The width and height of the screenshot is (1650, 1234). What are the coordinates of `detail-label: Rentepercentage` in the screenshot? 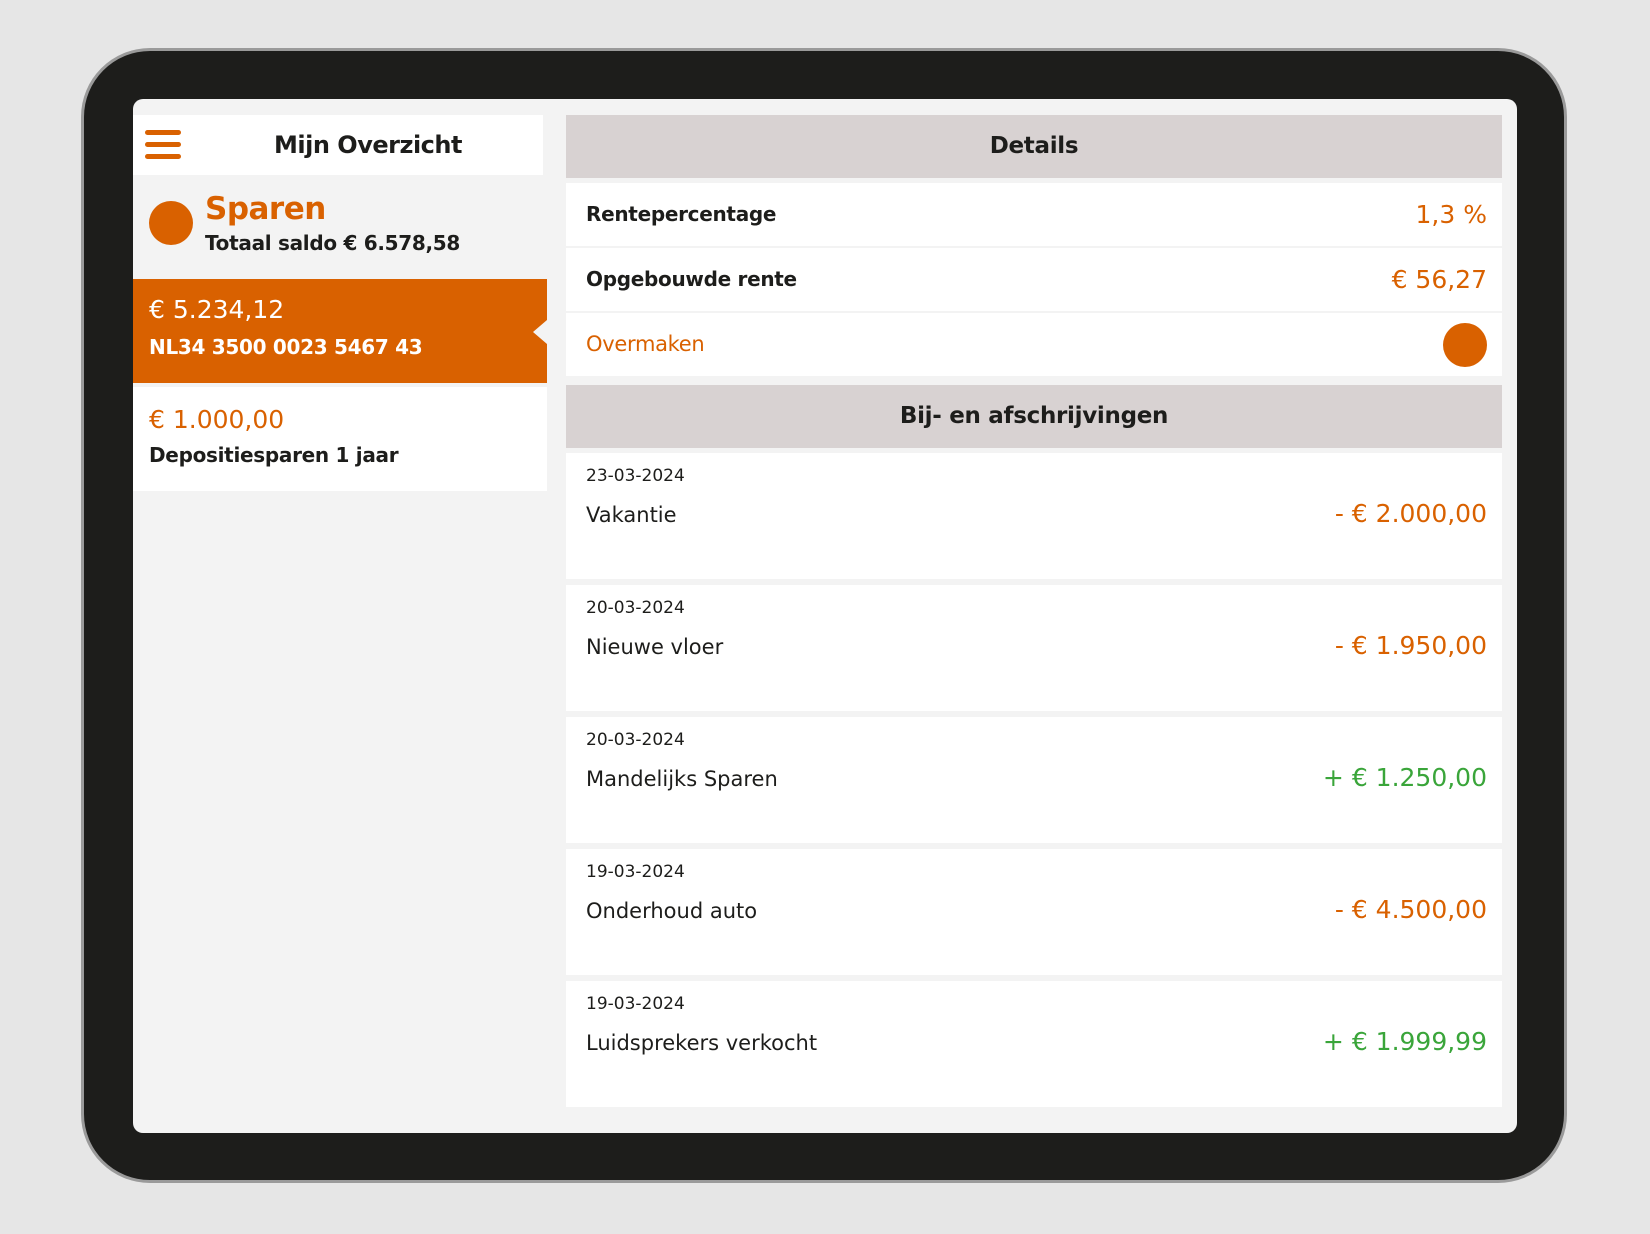 It's located at (681, 214).